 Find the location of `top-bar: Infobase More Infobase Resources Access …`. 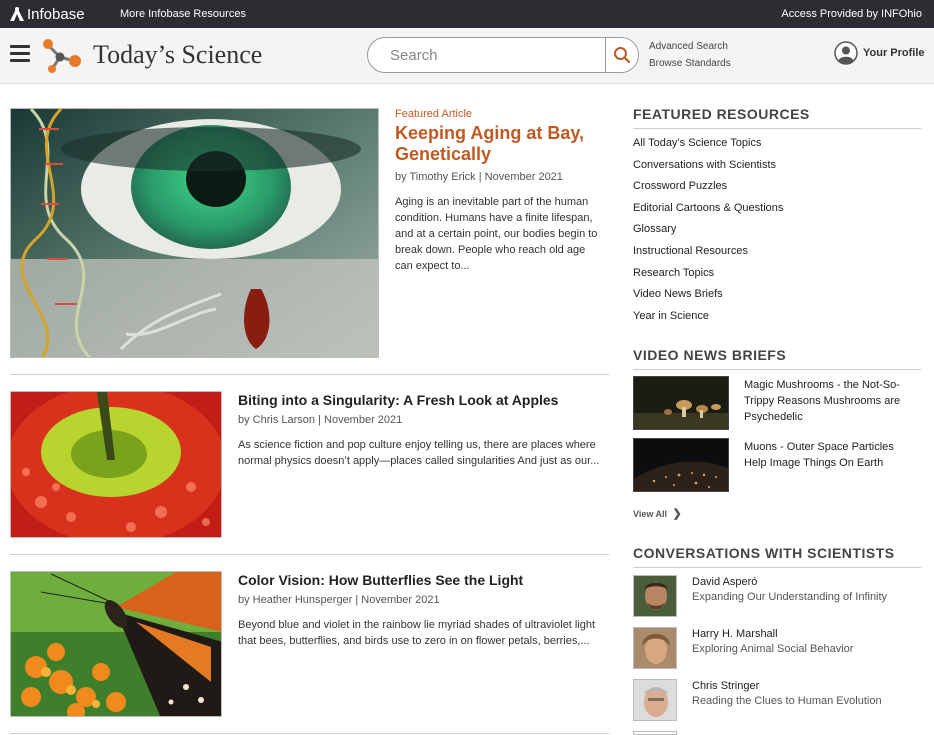

top-bar: Infobase More Infobase Resources Access … is located at coordinates (467, 14).